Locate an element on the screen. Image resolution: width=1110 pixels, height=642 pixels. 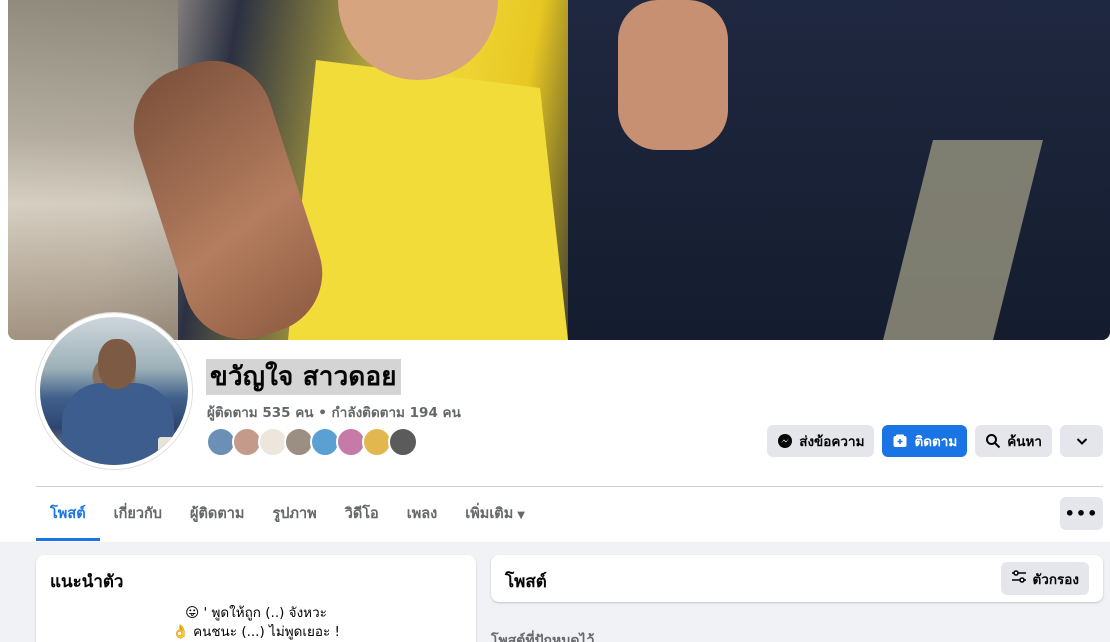
intro-title: แนะนำตัว is located at coordinates (87, 582).